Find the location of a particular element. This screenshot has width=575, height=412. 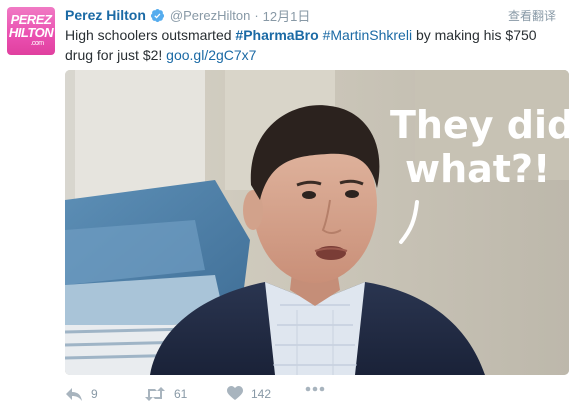

tweet-timestamp: 12月1日 is located at coordinates (287, 15).